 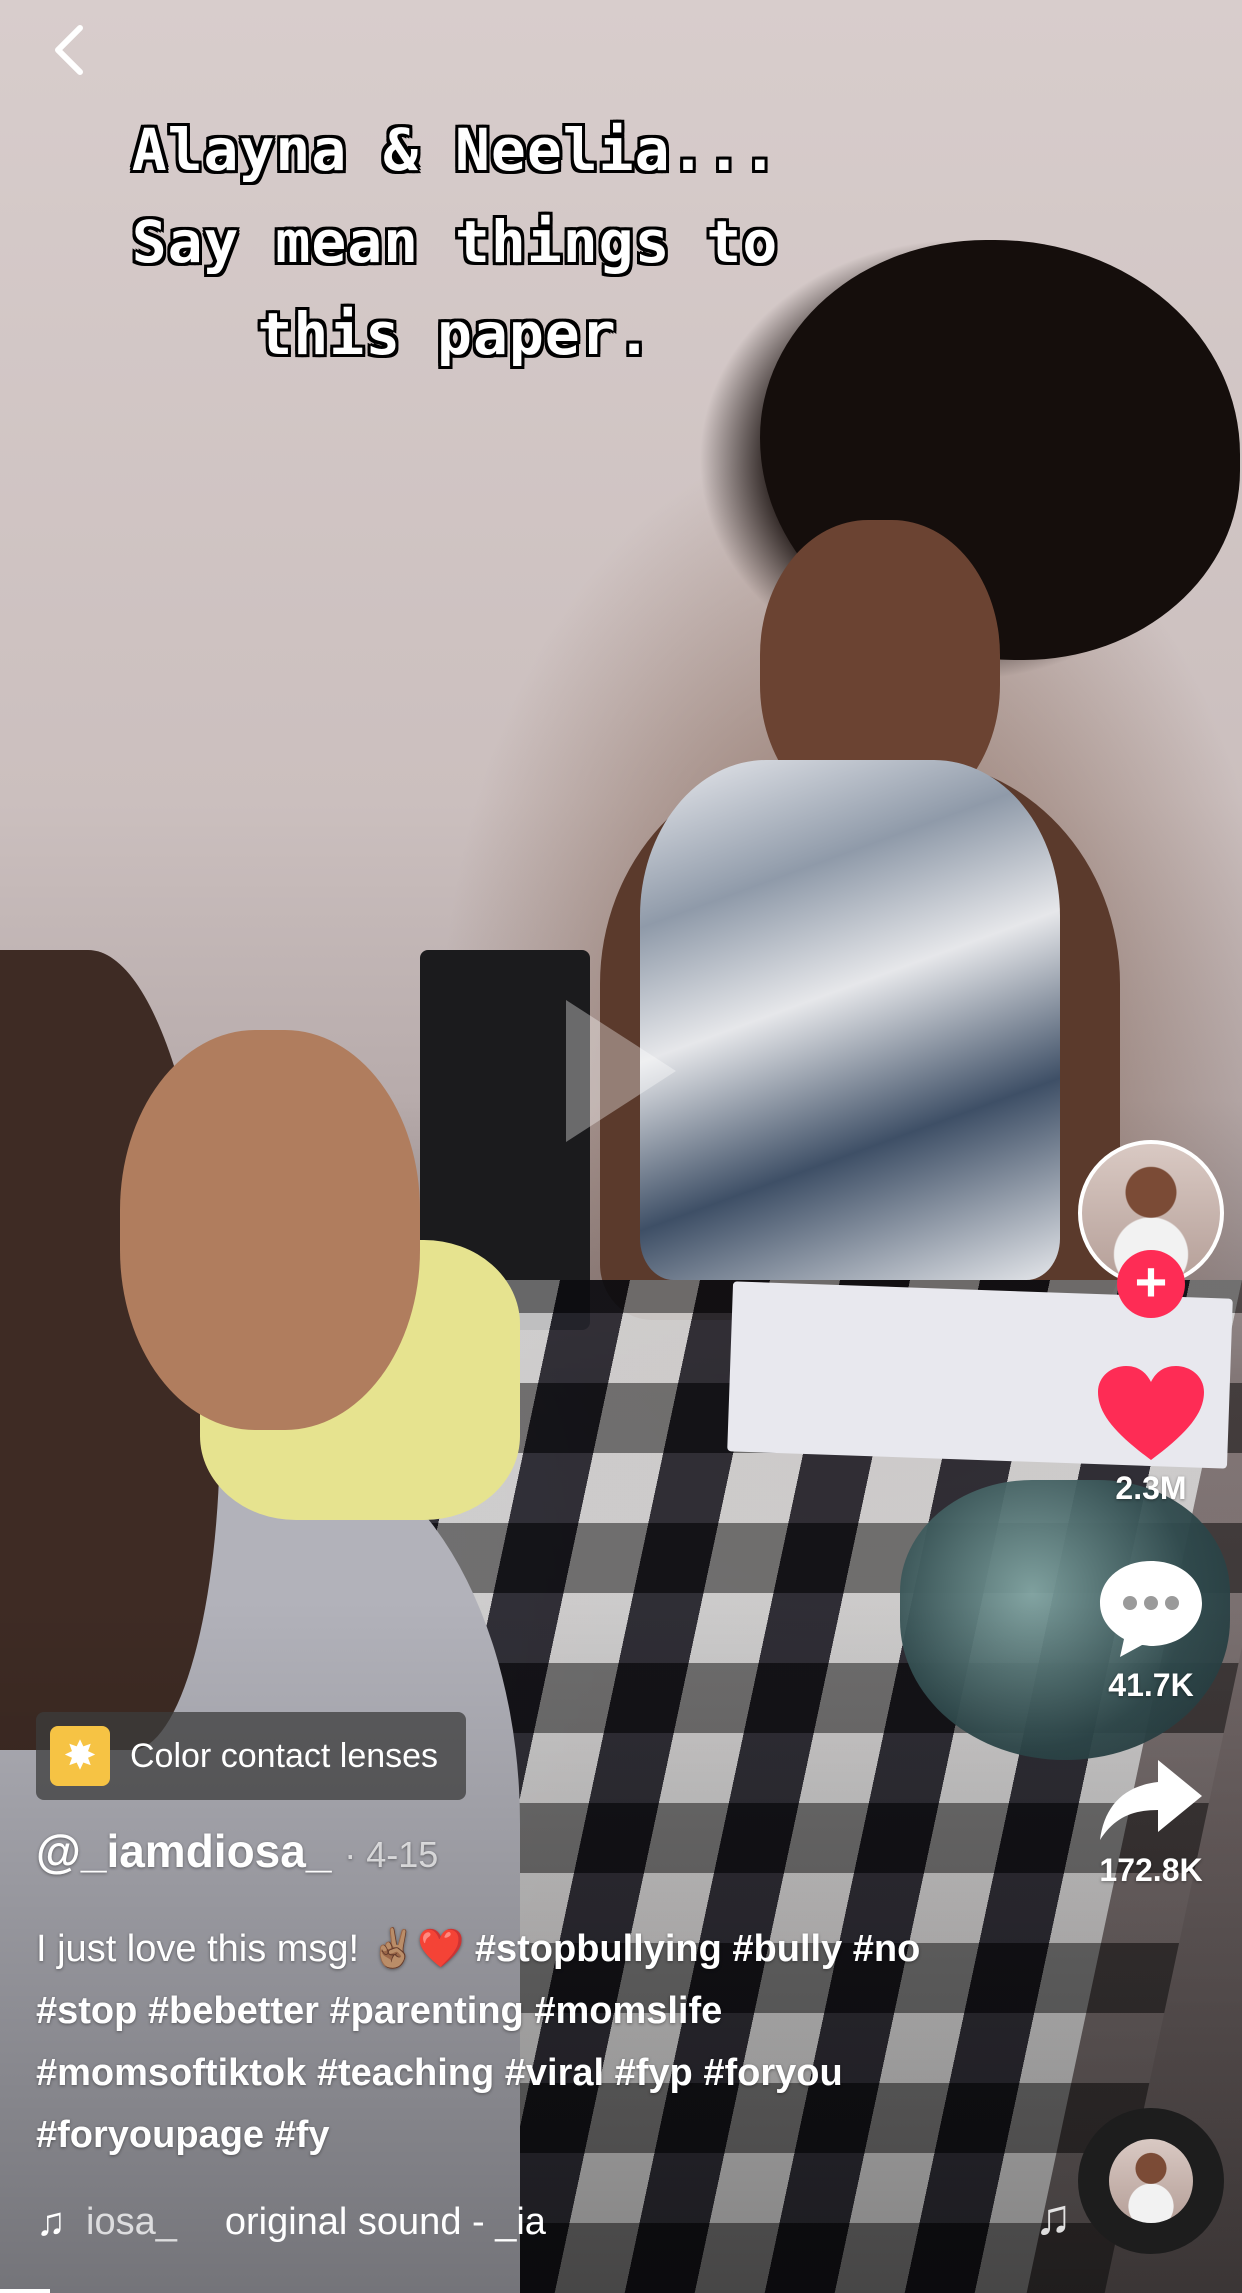 What do you see at coordinates (51, 2221) in the screenshot?
I see `music-note-icon: ♫` at bounding box center [51, 2221].